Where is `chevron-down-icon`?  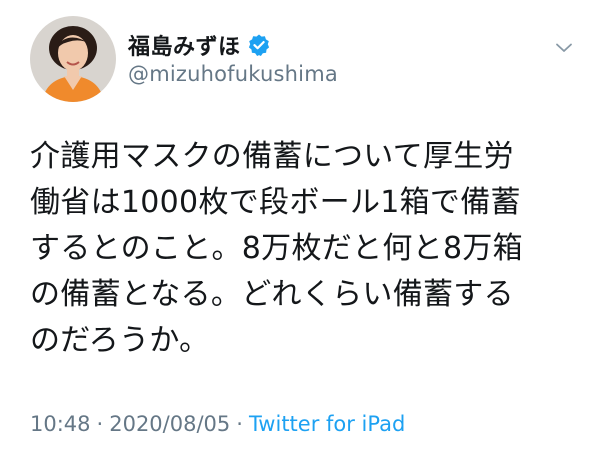
chevron-down-icon is located at coordinates (564, 48).